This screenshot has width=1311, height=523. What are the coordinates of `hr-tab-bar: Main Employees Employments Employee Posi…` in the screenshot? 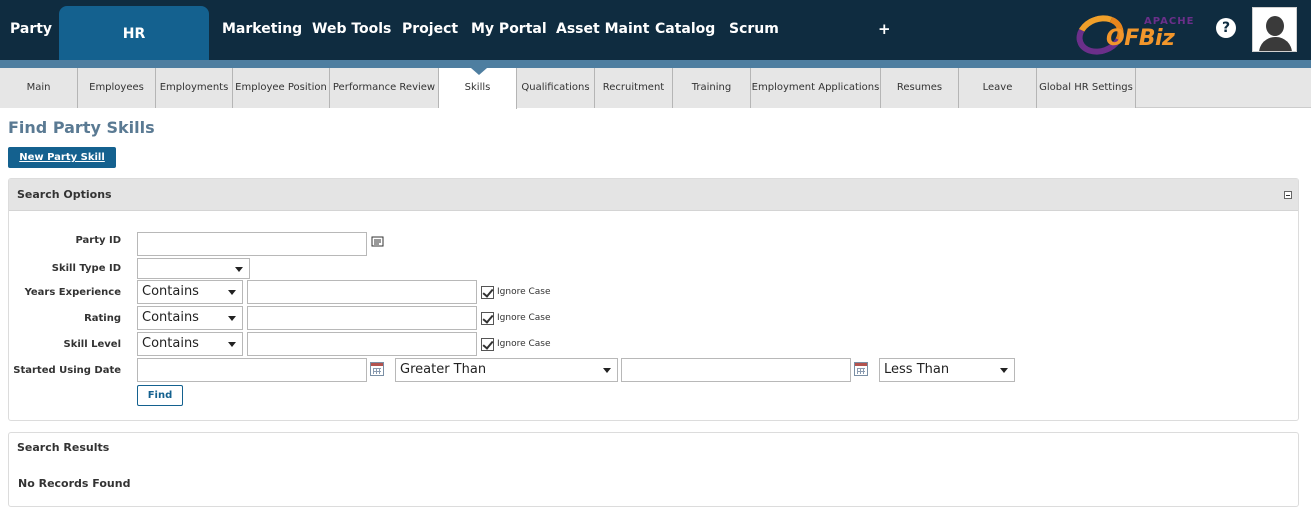 It's located at (655, 88).